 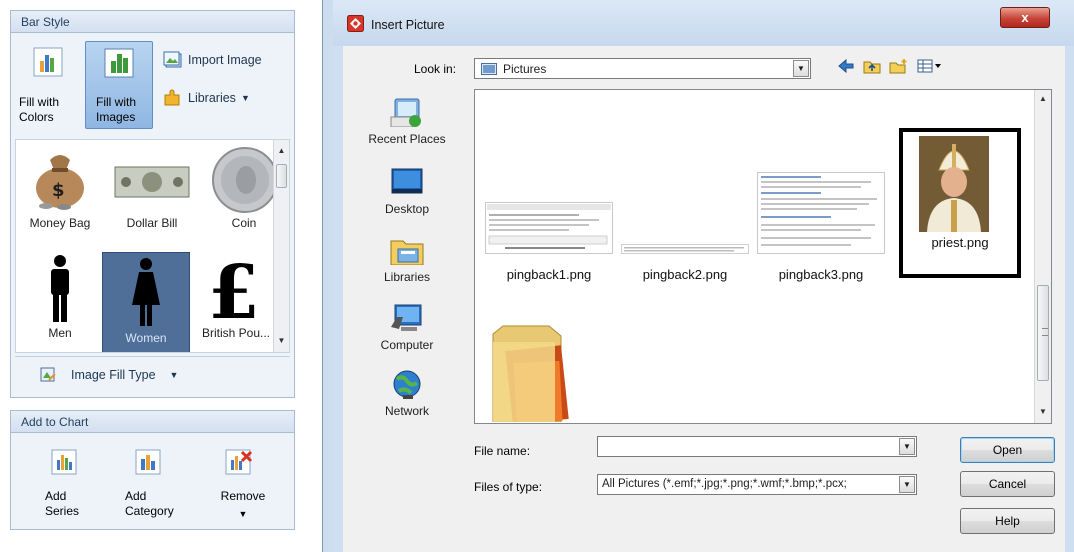 I want to click on file-item: pingback1.png, so click(x=549, y=252).